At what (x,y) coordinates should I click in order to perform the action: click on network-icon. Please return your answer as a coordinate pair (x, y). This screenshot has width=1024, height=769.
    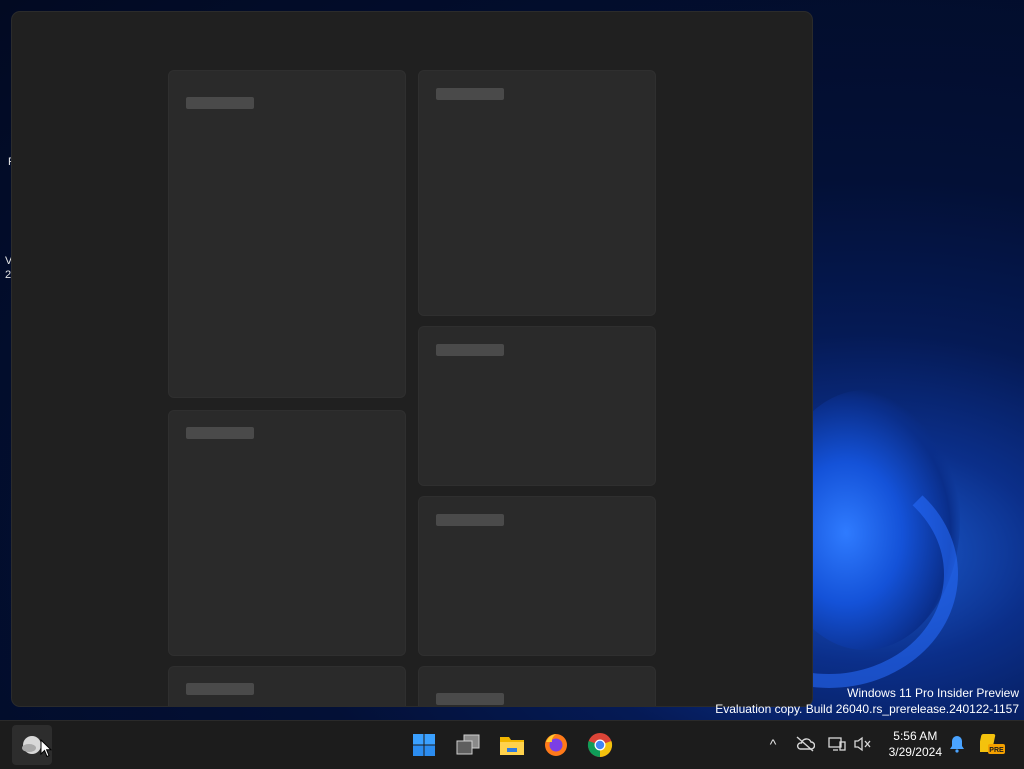
    Looking at the image, I should click on (837, 744).